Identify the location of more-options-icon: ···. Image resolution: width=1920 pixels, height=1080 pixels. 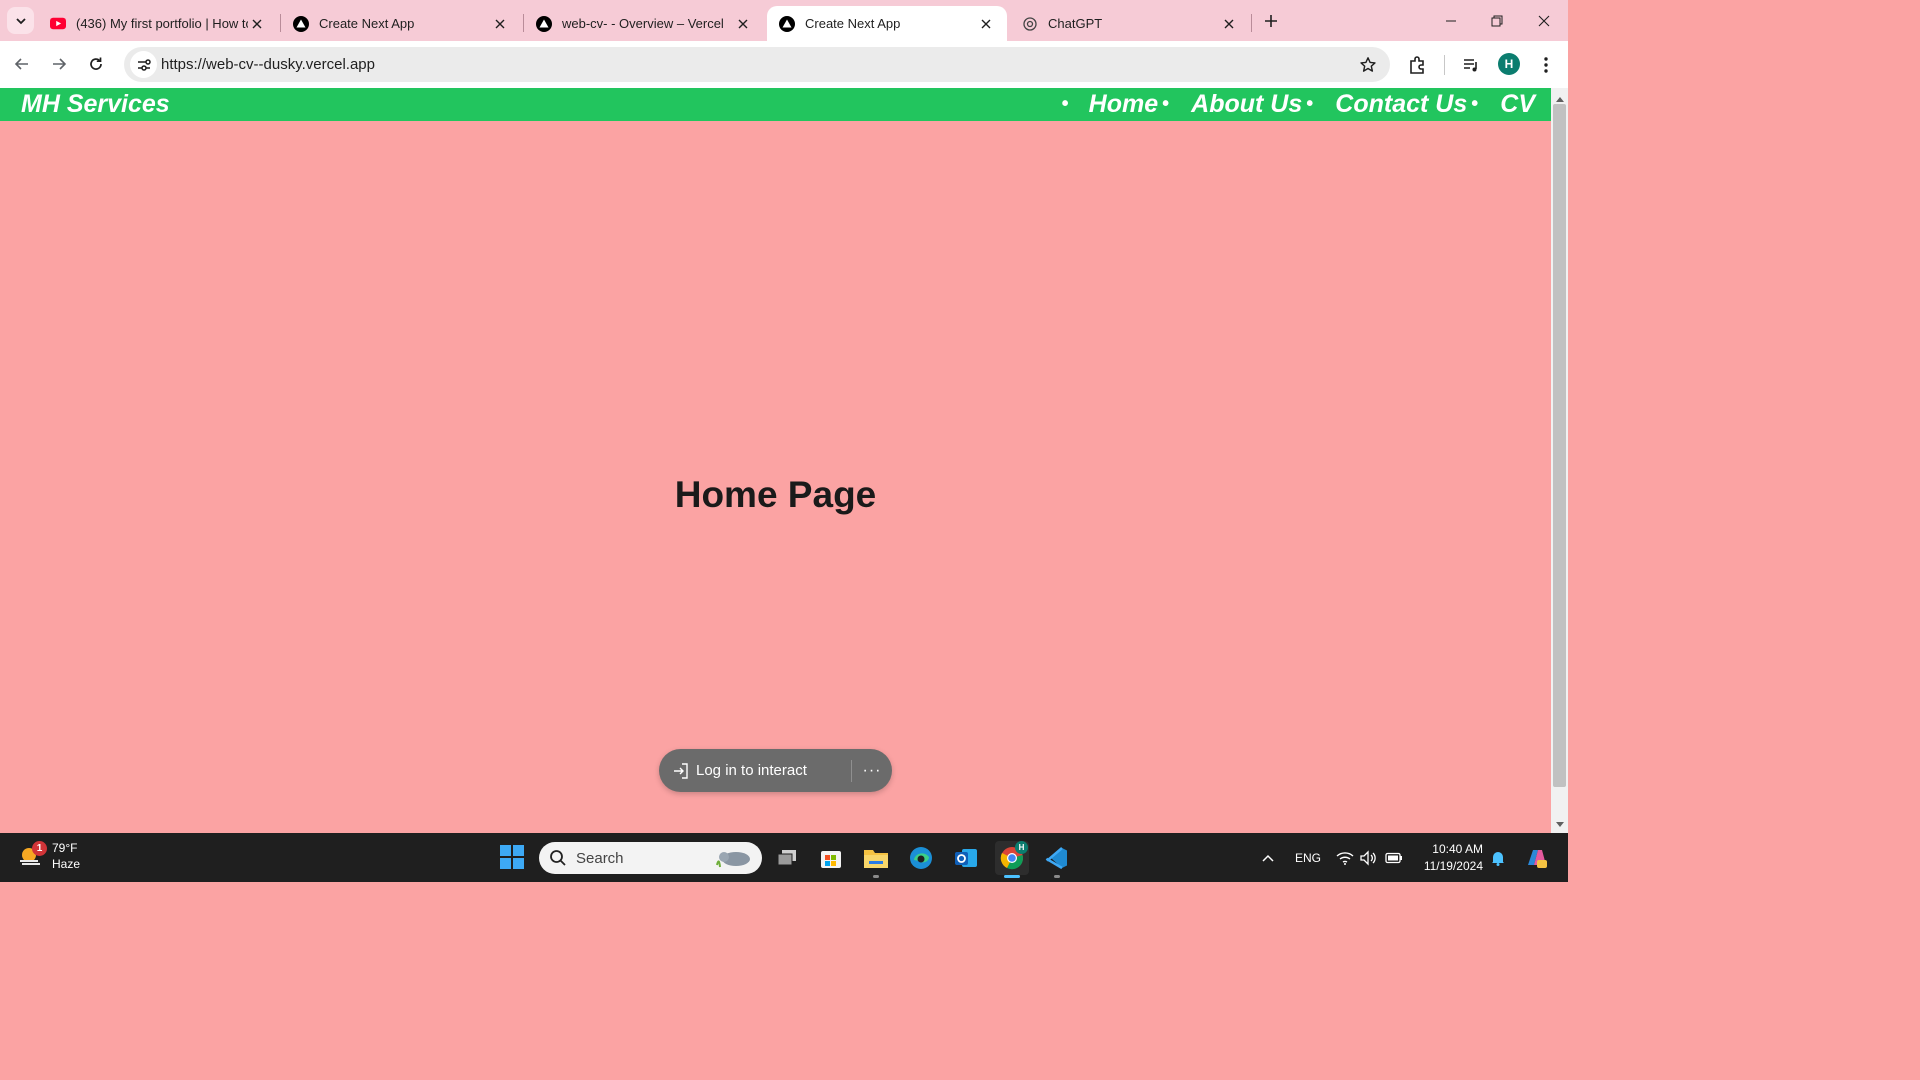
(872, 771).